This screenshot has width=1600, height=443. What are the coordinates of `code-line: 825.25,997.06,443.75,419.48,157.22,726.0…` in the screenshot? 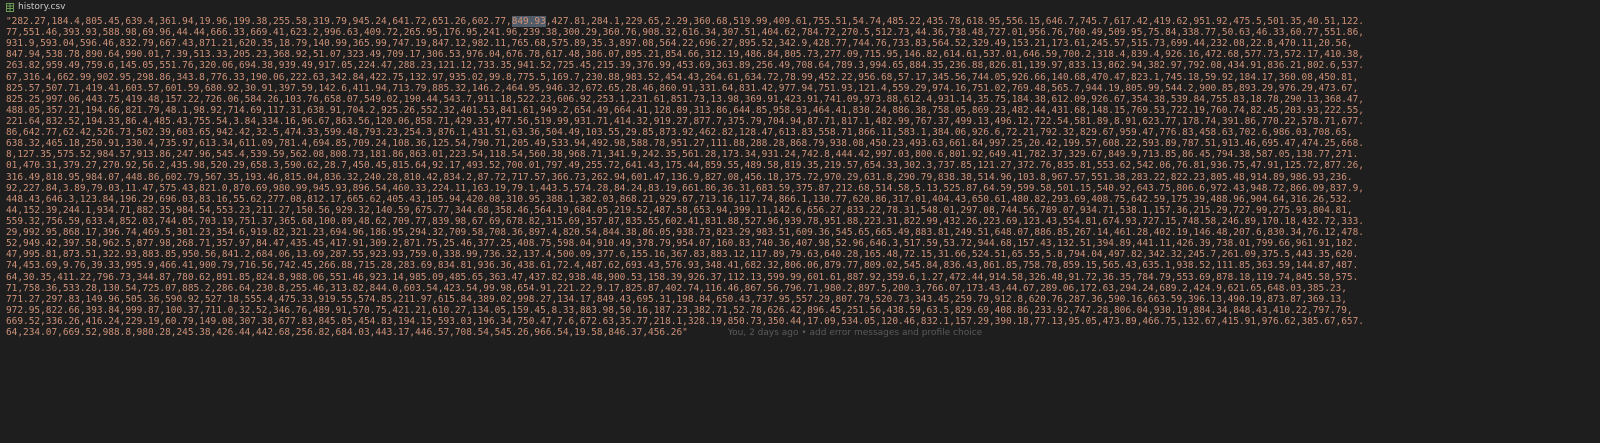 It's located at (685, 99).